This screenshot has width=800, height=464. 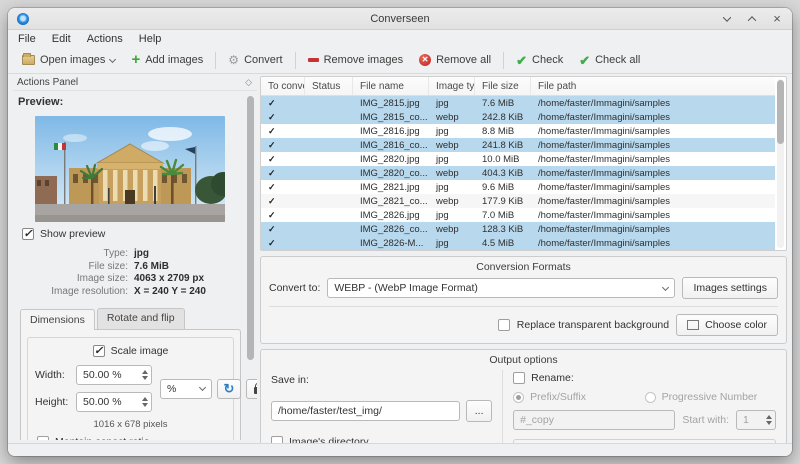 What do you see at coordinates (186, 388) in the screenshot?
I see `unit-select: %` at bounding box center [186, 388].